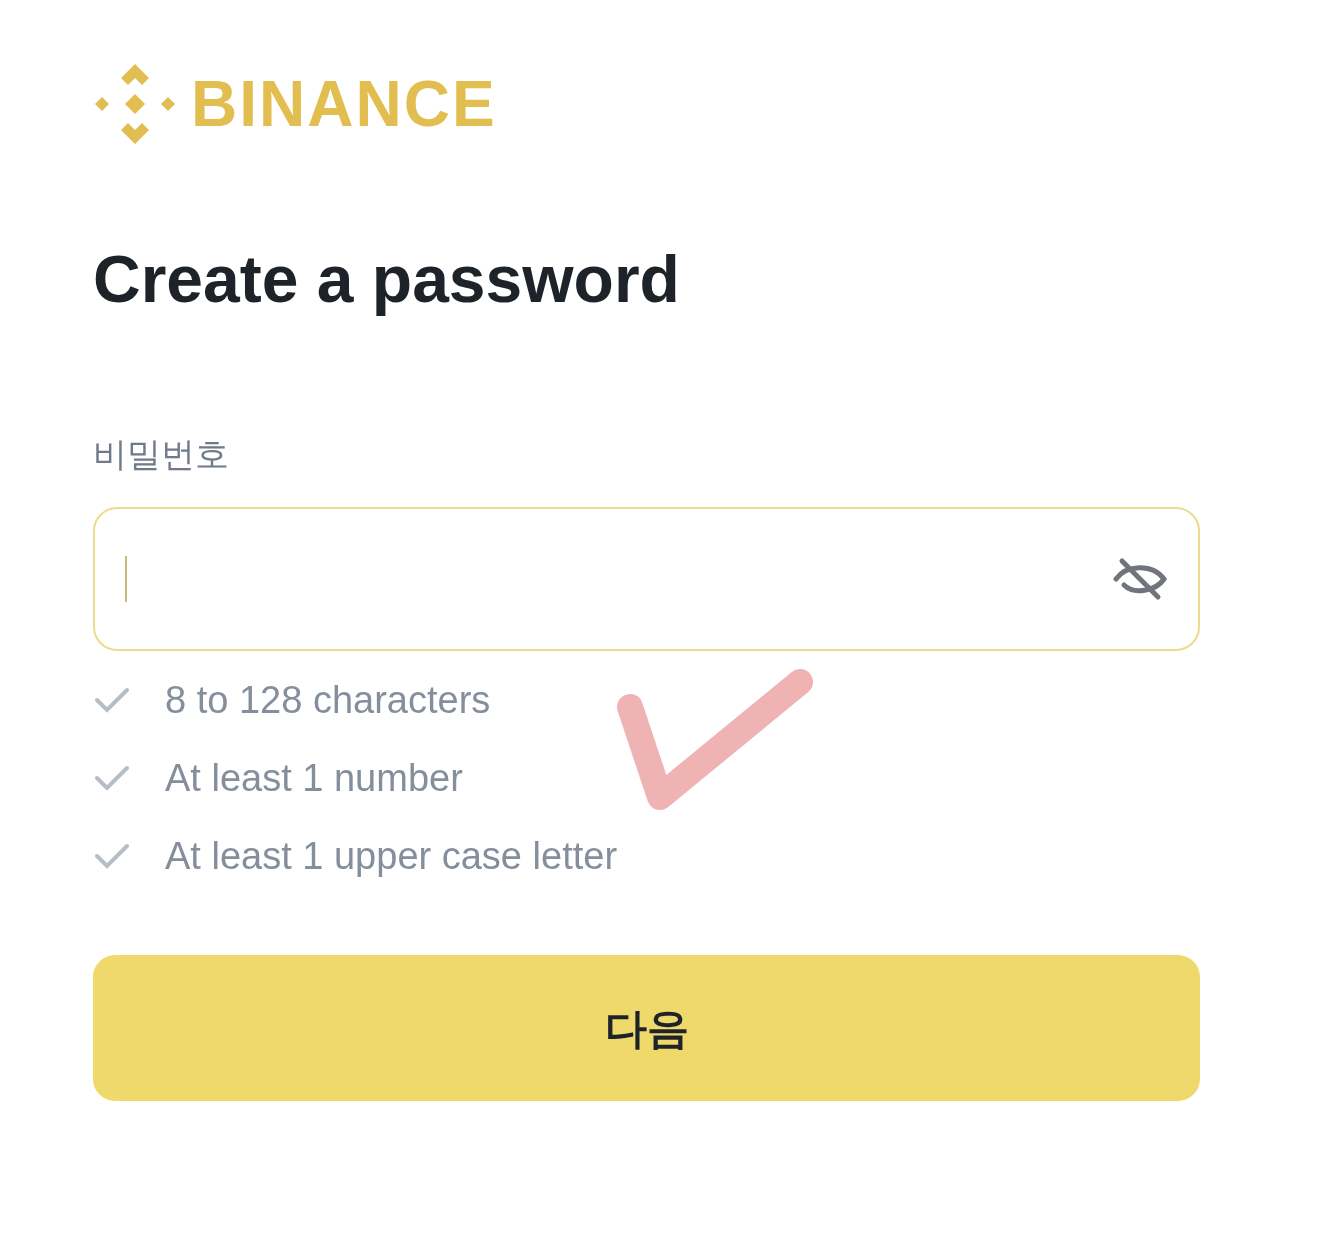 This screenshot has width=1320, height=1235. Describe the element at coordinates (646, 1028) in the screenshot. I see `next-button: 다음` at that location.